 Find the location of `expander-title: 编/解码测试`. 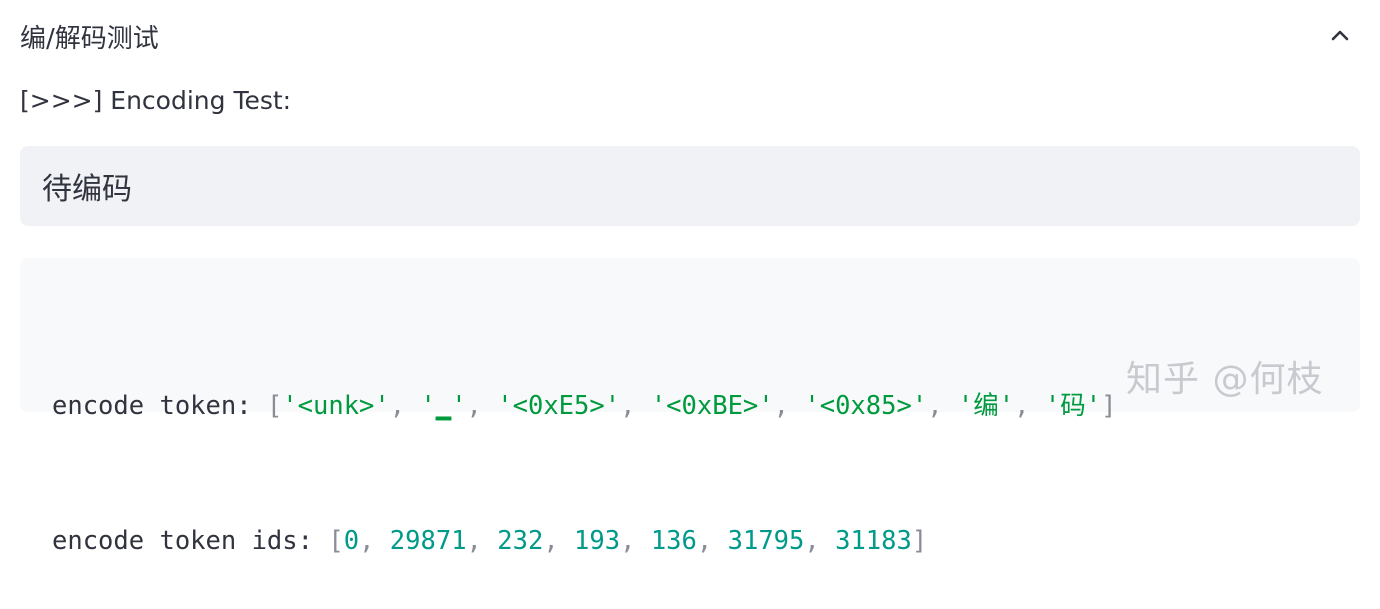

expander-title: 编/解码测试 is located at coordinates (89, 38).